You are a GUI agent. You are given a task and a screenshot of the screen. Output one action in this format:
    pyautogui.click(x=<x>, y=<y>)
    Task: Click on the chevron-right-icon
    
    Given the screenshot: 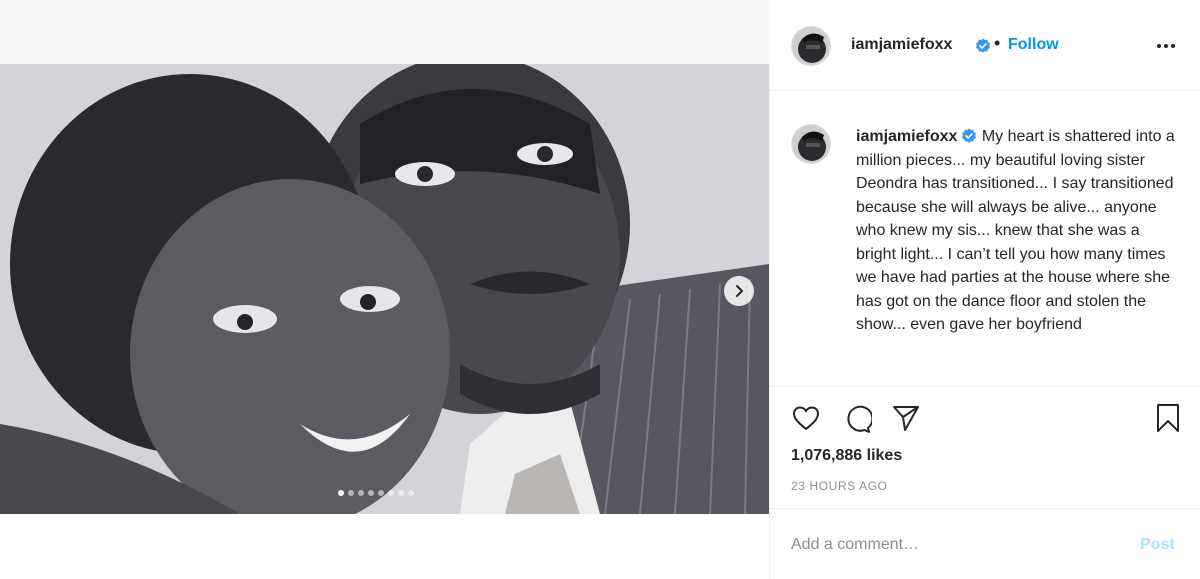 What is the action you would take?
    pyautogui.click(x=739, y=291)
    